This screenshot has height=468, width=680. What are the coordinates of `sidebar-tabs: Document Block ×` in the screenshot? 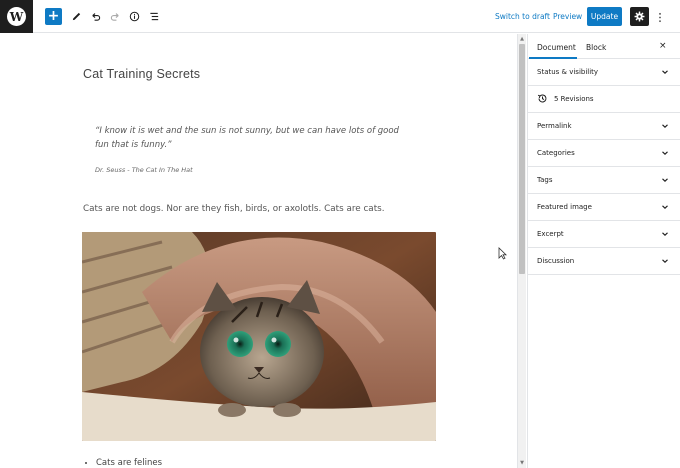 It's located at (604, 46).